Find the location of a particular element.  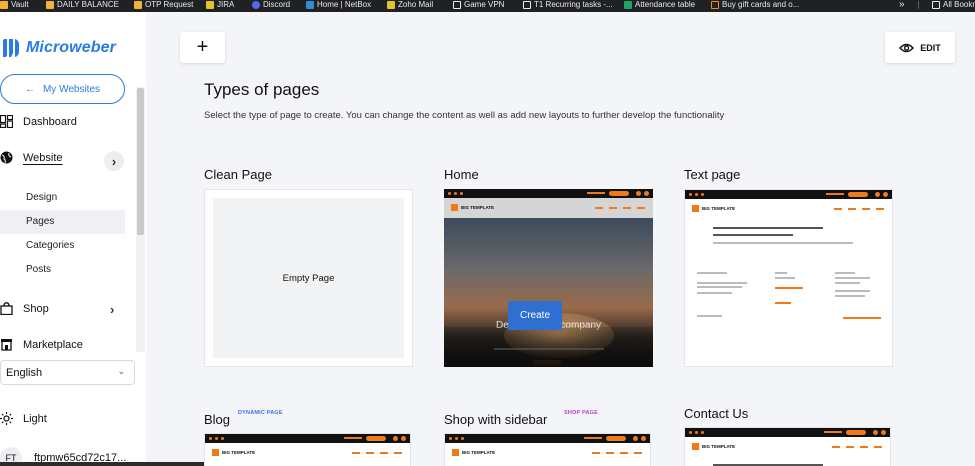

add-page-button: + is located at coordinates (202, 47).